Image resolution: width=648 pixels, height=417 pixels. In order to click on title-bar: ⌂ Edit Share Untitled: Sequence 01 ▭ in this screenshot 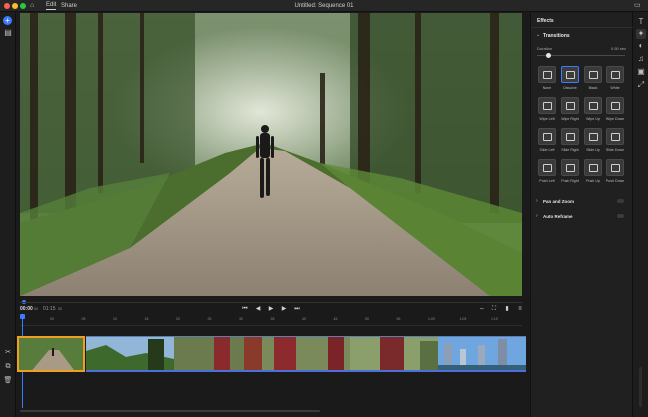, I will do `click(324, 6)`.